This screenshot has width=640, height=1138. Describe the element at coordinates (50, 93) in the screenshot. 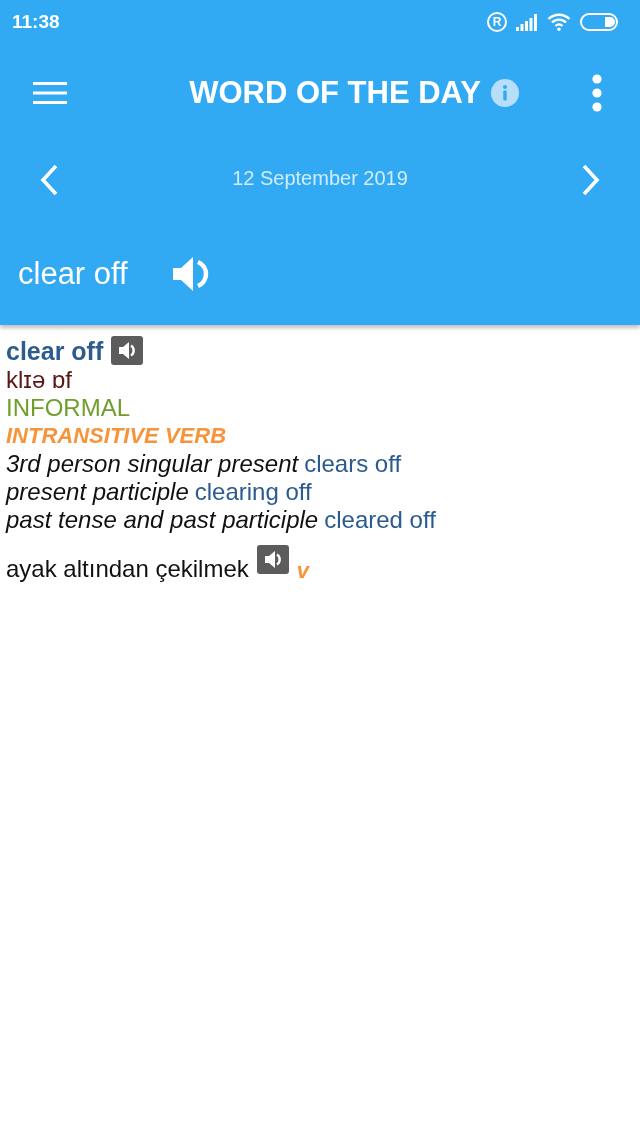

I see `menu-button` at that location.